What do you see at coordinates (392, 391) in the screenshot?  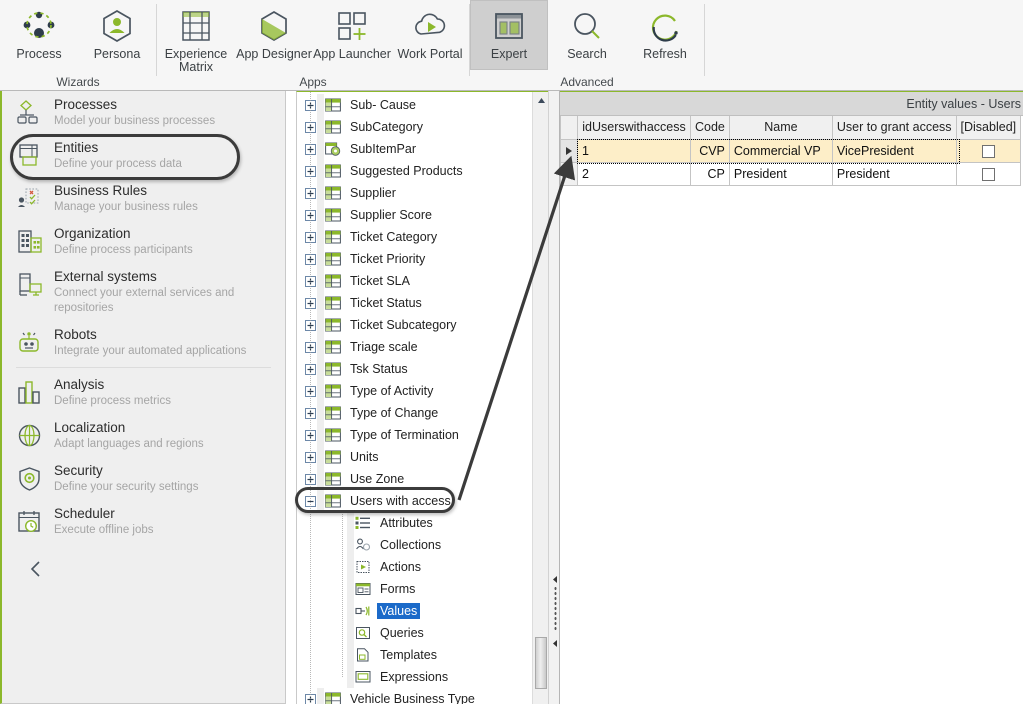 I see `tree-node-label: Type of Activity` at bounding box center [392, 391].